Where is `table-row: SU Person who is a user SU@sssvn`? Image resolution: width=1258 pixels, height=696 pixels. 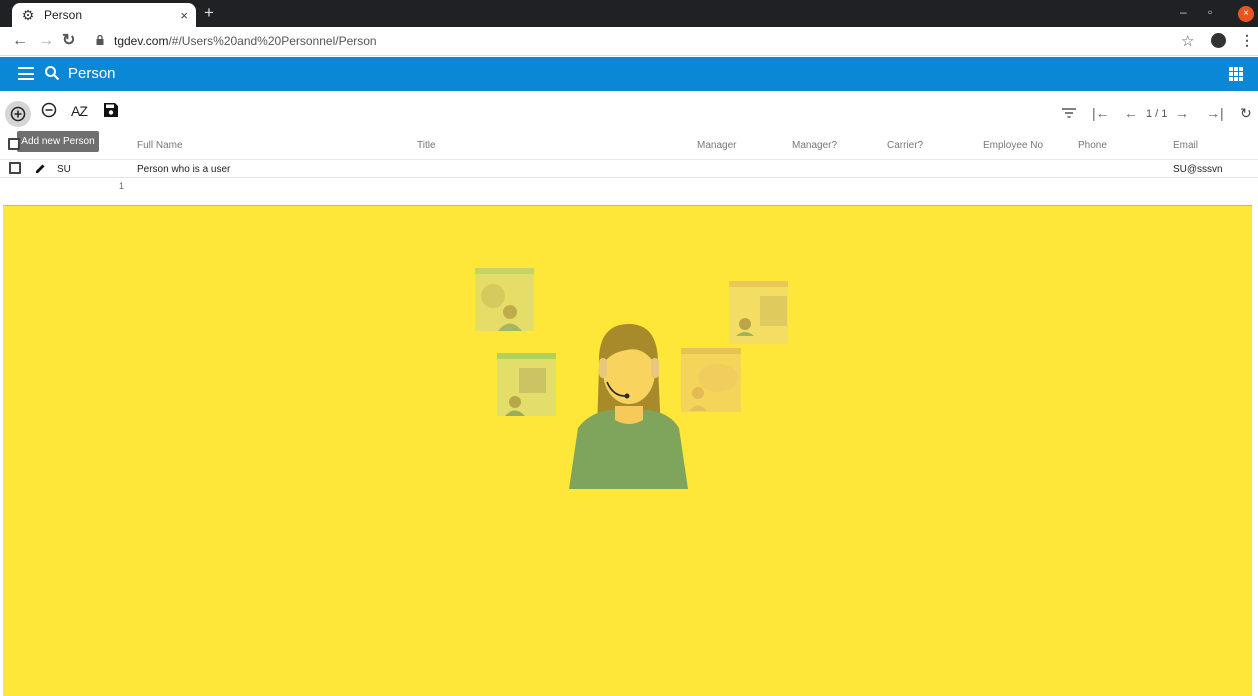 table-row: SU Person who is a user SU@sssvn is located at coordinates (629, 169).